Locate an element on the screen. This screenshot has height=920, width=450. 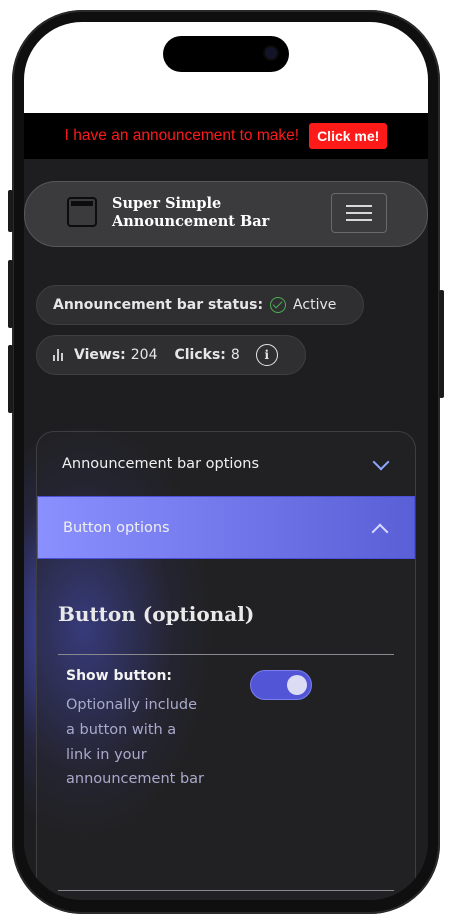
volume-down-button is located at coordinates (10, 379).